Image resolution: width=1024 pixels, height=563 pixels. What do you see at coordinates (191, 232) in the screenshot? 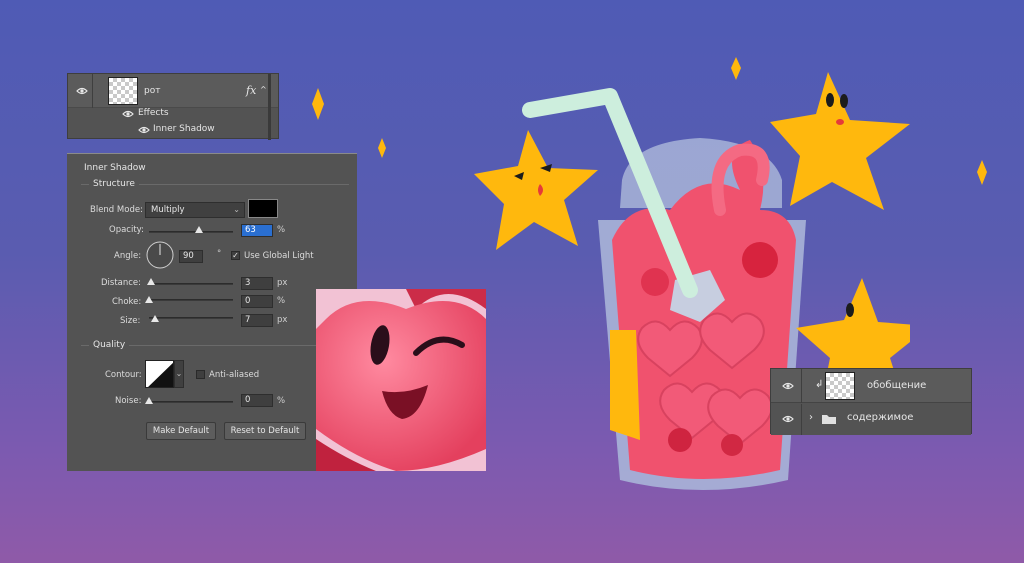
I see `opacity-slider-track` at bounding box center [191, 232].